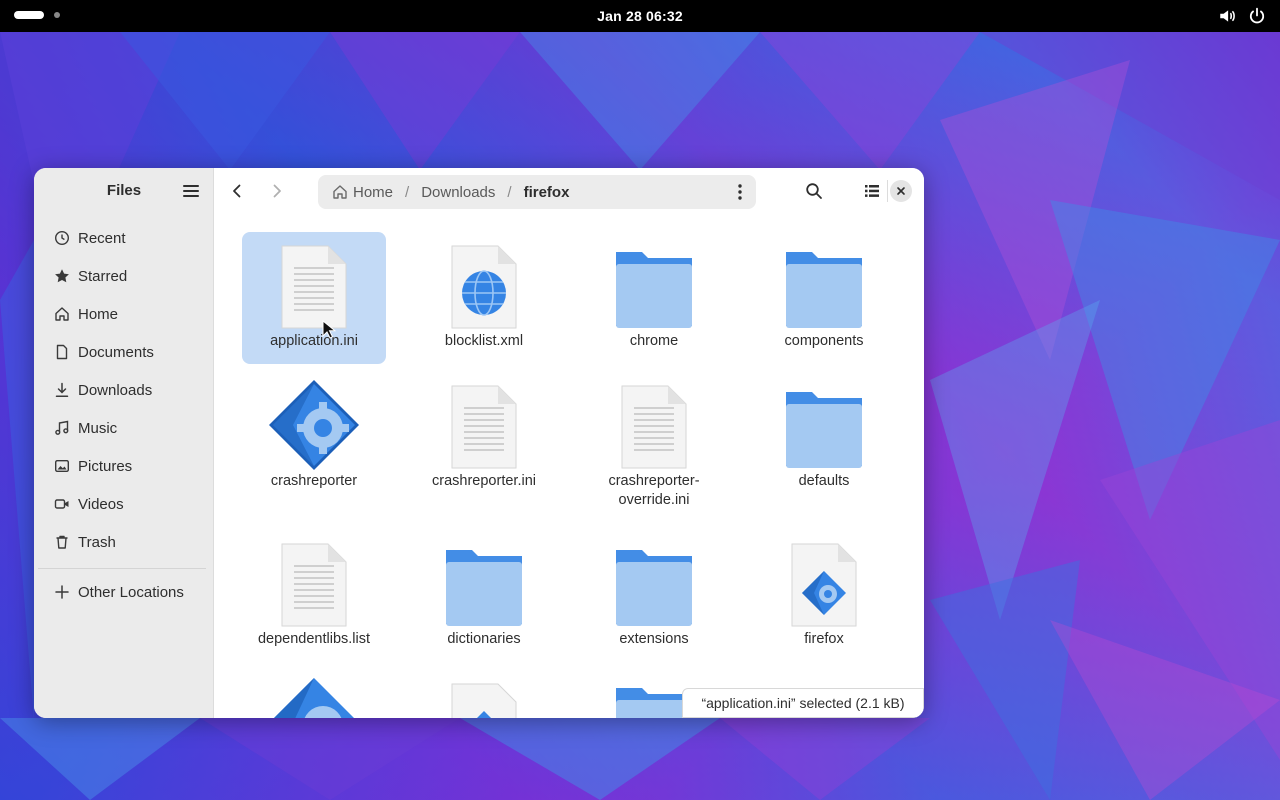  I want to click on file-item-dependentlibs-list: dependentlibs.list, so click(314, 596).